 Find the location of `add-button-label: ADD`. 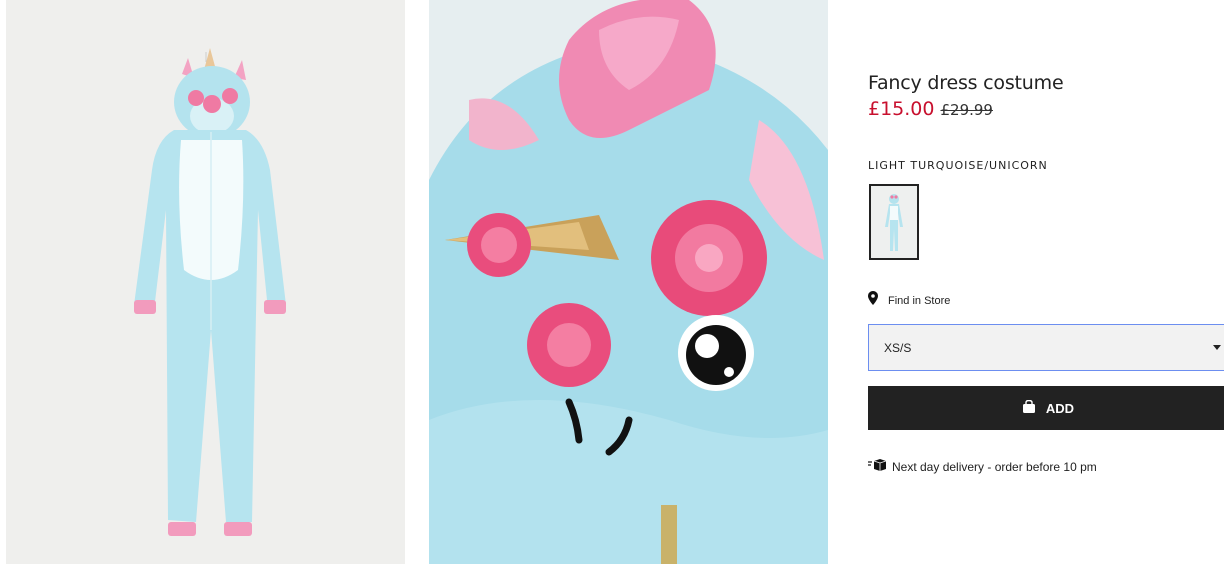

add-button-label: ADD is located at coordinates (1060, 408).